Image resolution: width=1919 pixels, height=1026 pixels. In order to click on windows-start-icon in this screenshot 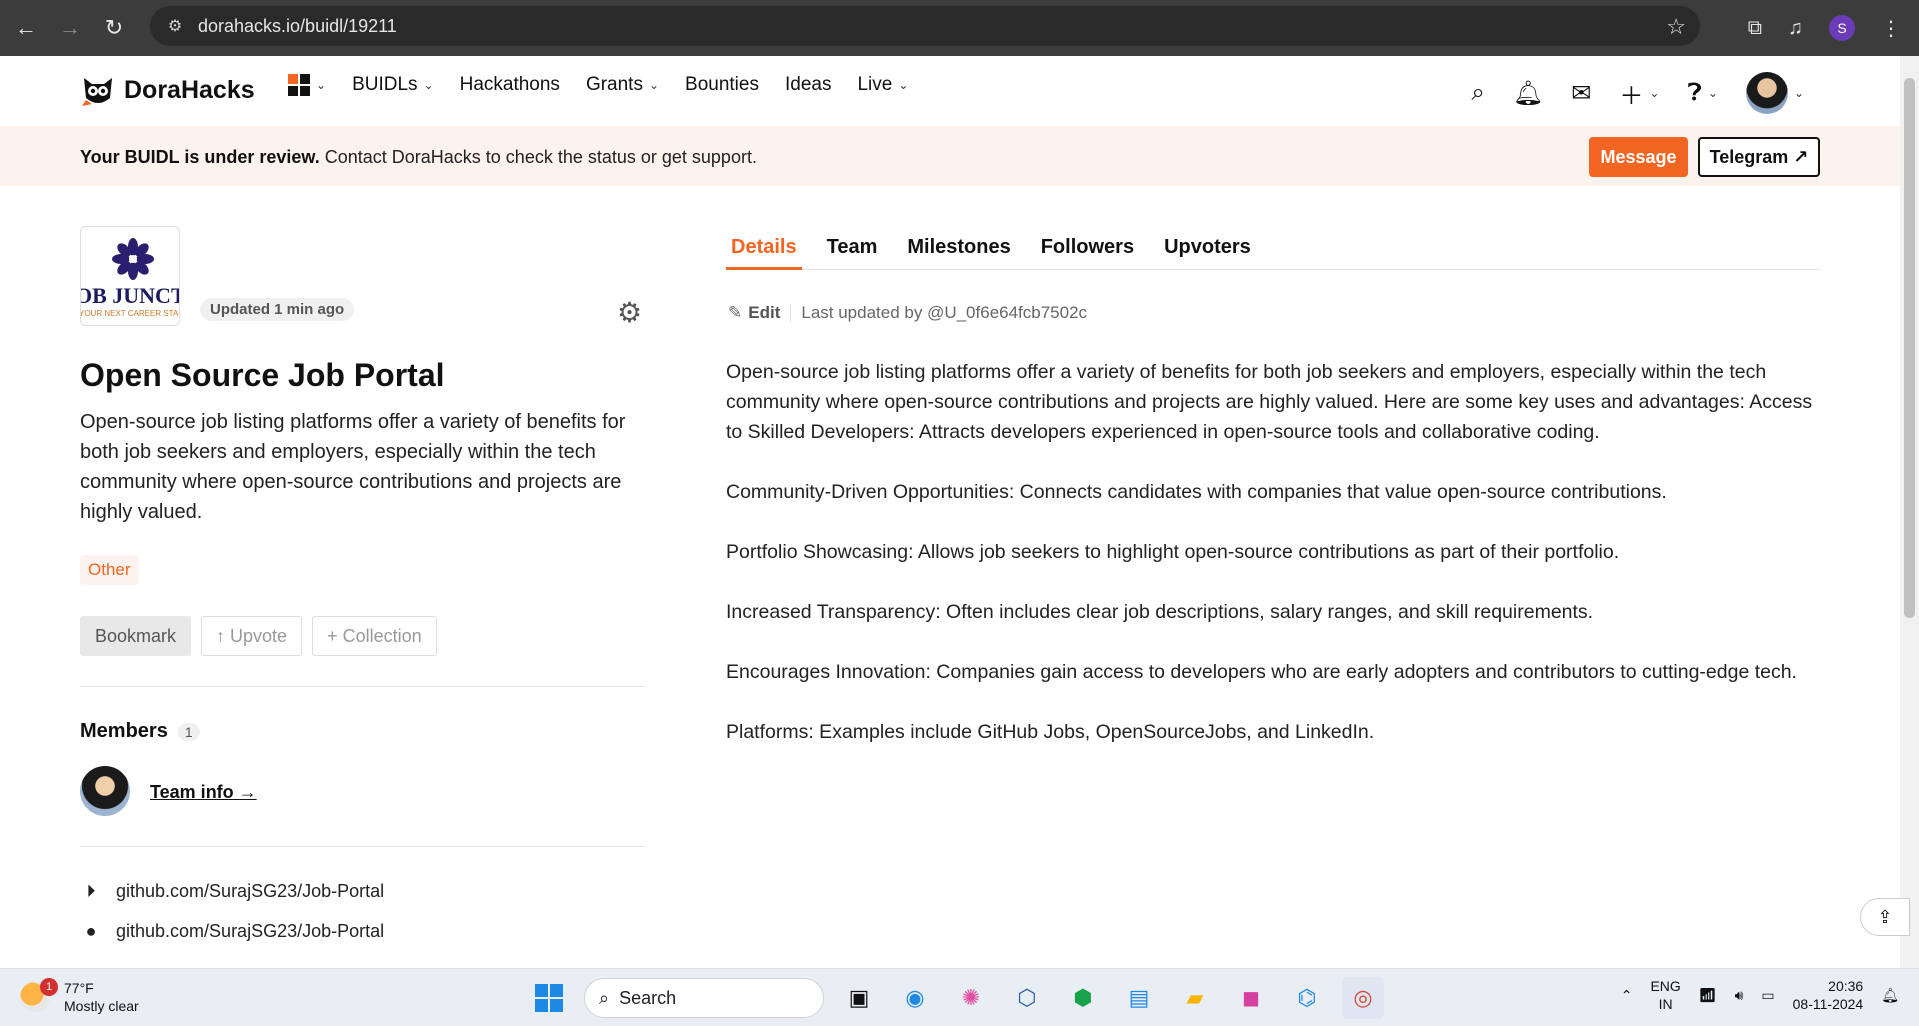, I will do `click(549, 998)`.